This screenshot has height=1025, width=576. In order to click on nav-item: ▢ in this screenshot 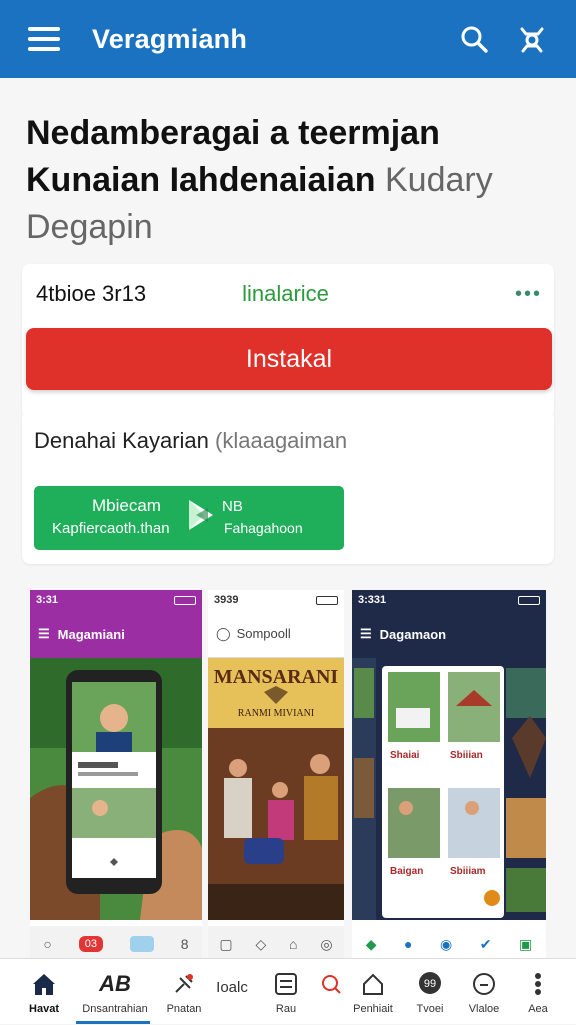, I will do `click(226, 943)`.